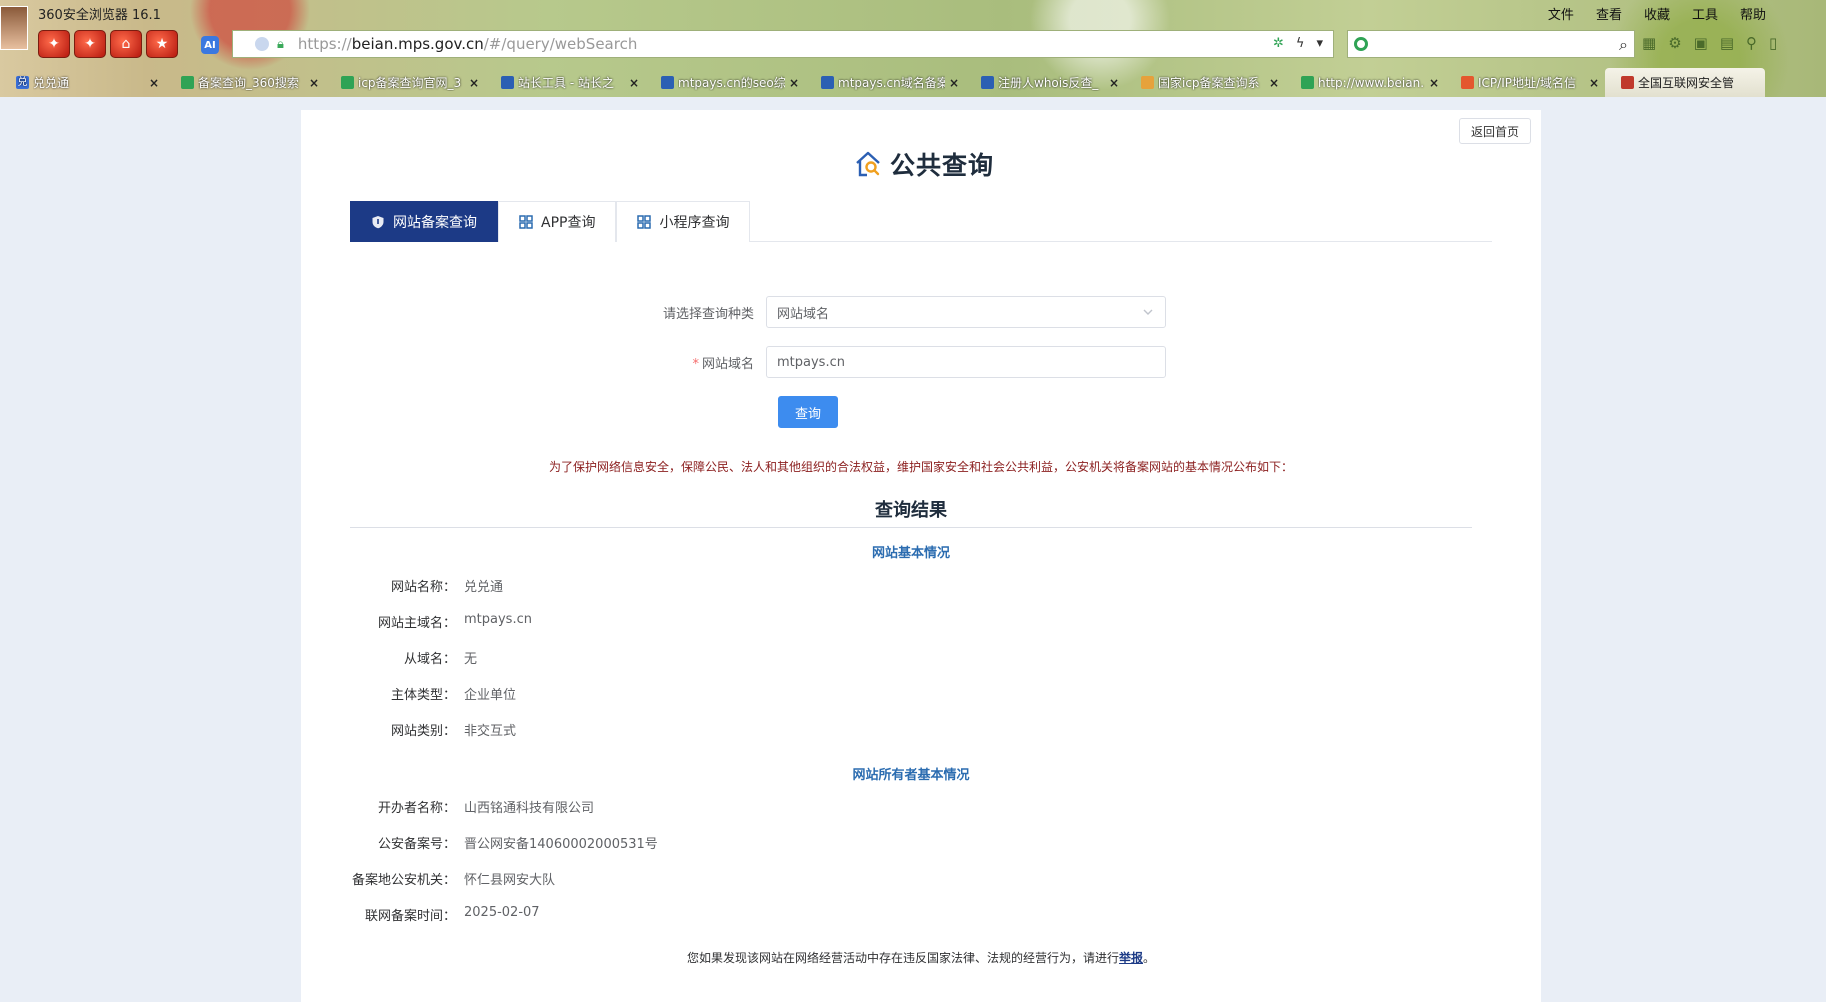 The width and height of the screenshot is (1826, 1002). What do you see at coordinates (966, 312) in the screenshot?
I see `query-type-select: 网站域名` at bounding box center [966, 312].